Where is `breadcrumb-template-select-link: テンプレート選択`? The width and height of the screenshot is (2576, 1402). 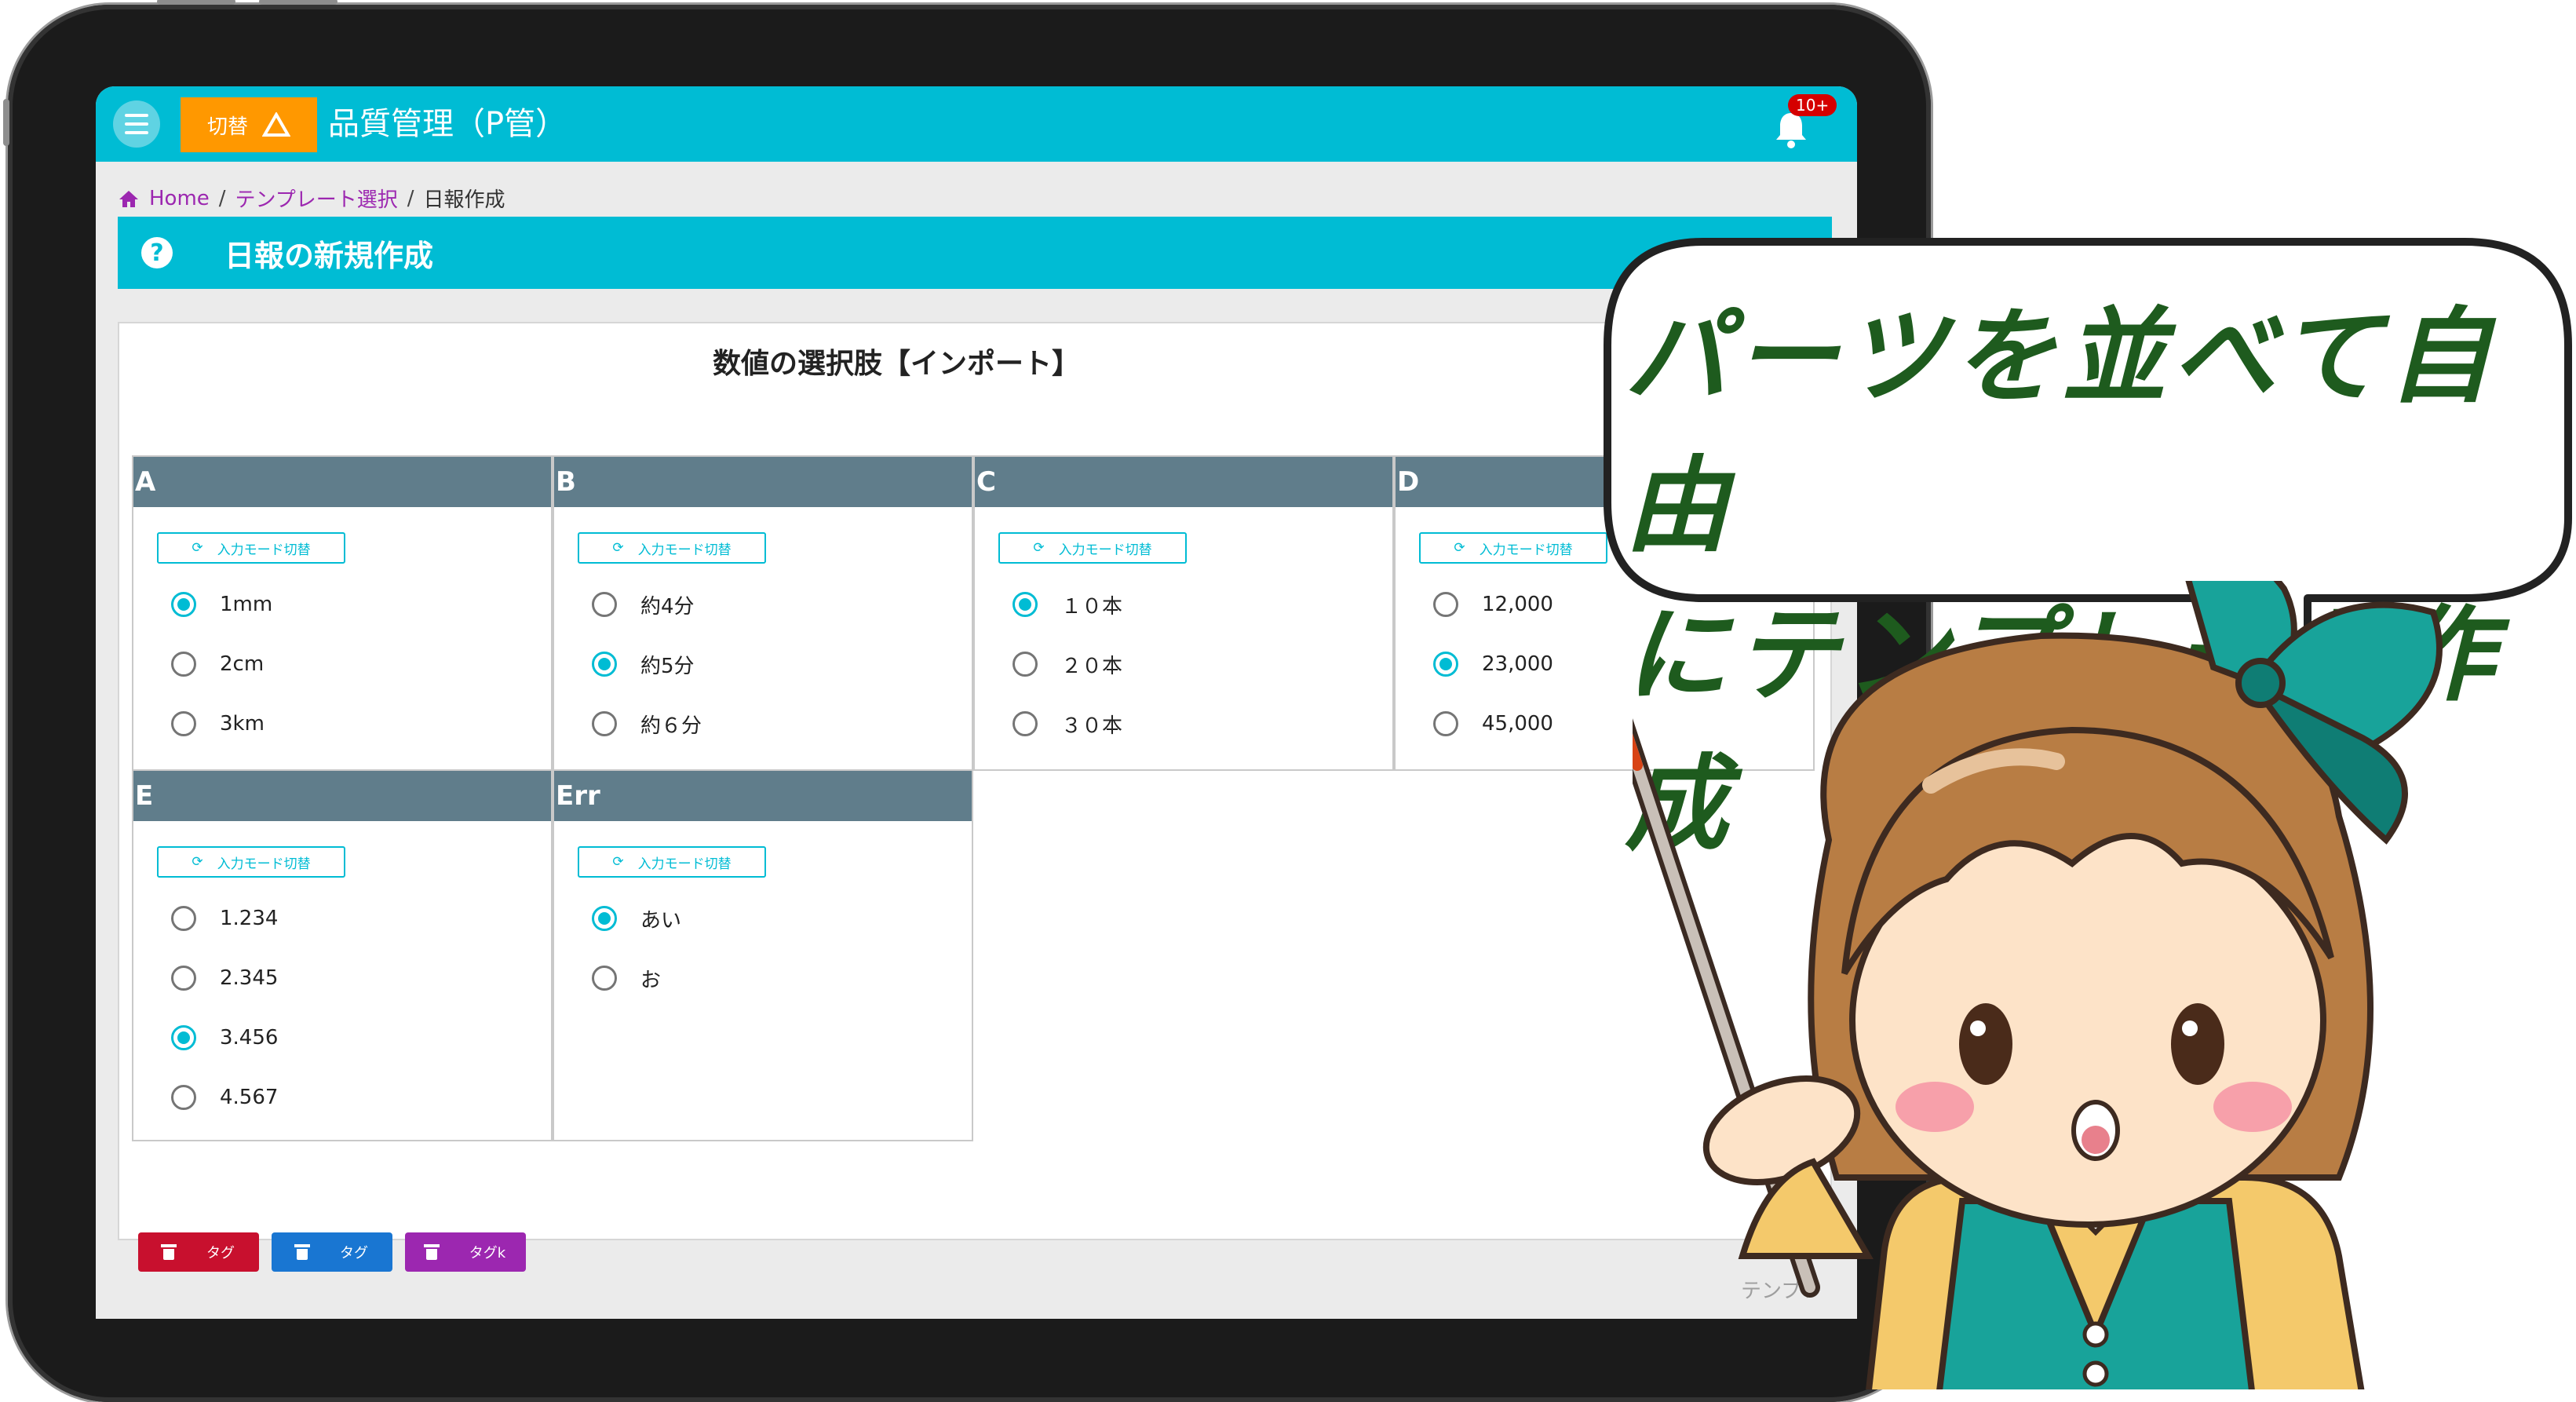
breadcrumb-template-select-link: テンプレート選択 is located at coordinates (316, 198).